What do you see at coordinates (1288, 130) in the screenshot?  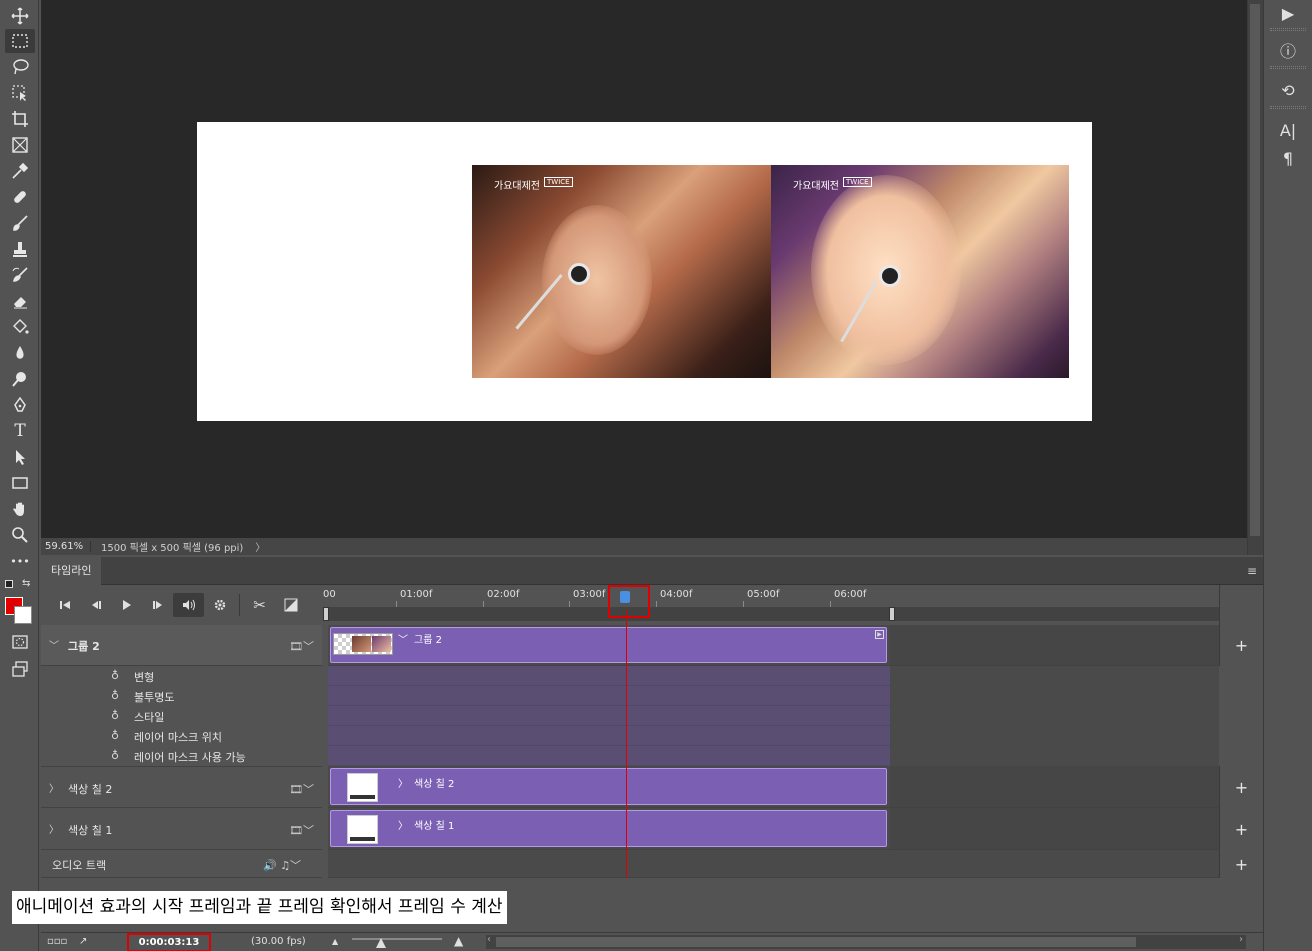 I see `character-icon: A|` at bounding box center [1288, 130].